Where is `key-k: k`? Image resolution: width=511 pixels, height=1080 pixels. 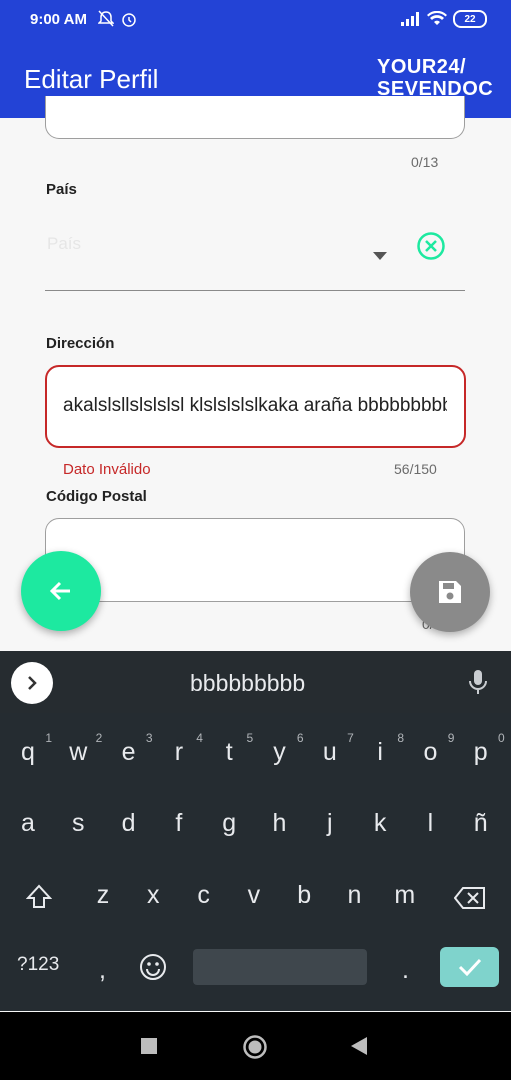
key-k: k is located at coordinates (380, 823).